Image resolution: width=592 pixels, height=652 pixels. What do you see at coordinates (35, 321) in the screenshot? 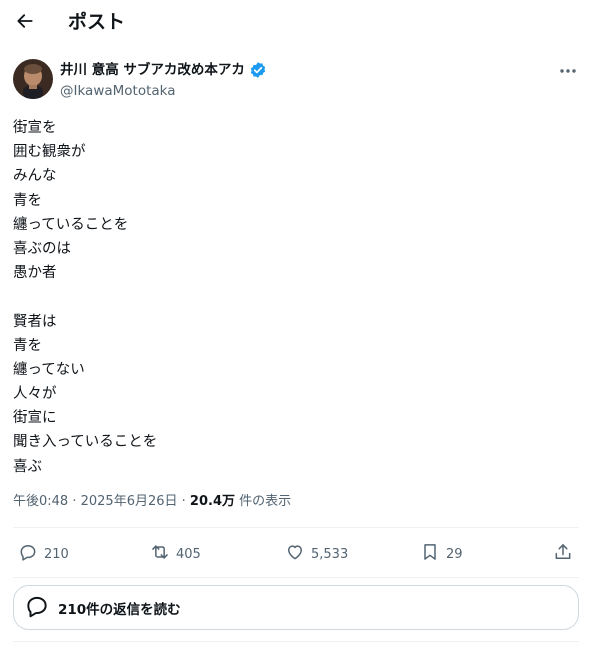
I see `post-line: 賢者は` at bounding box center [35, 321].